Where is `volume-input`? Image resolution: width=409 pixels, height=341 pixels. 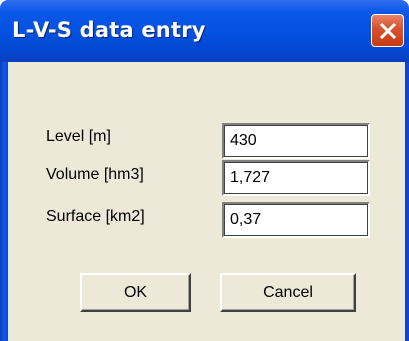
volume-input is located at coordinates (296, 178).